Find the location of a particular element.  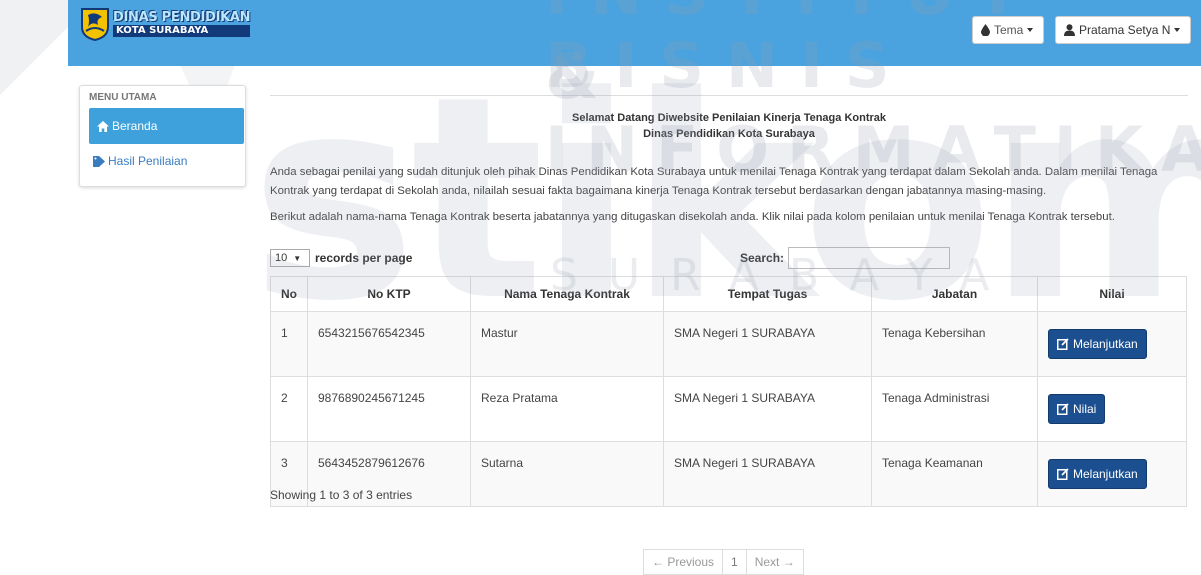

theme-label: Tema is located at coordinates (1009, 30).